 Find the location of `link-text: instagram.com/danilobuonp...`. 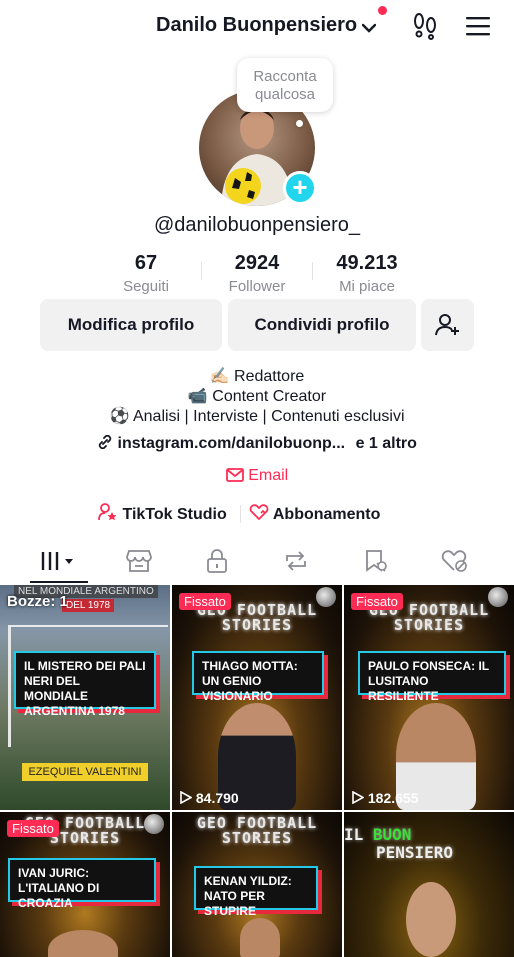

link-text: instagram.com/danilobuonp... is located at coordinates (231, 443).